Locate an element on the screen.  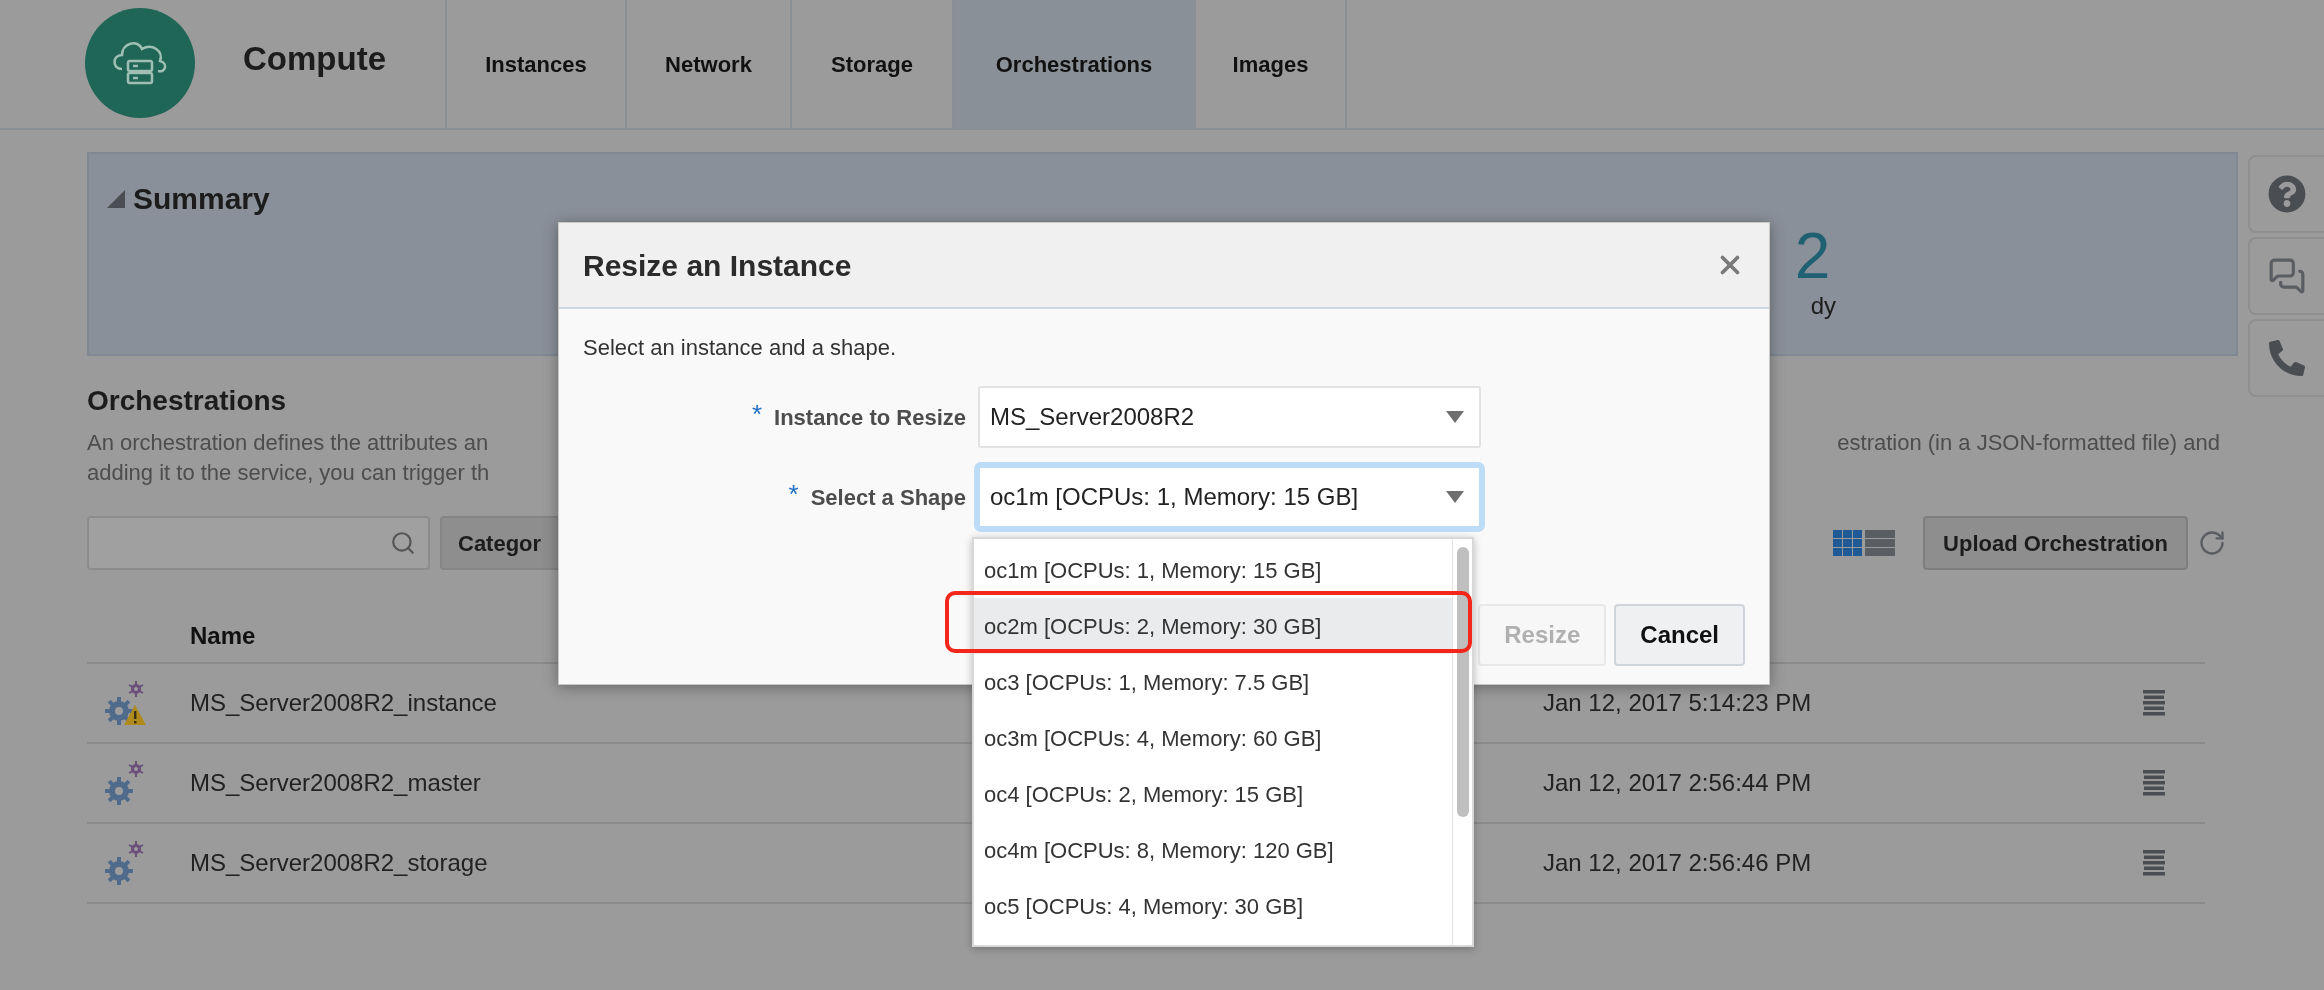
chat-button is located at coordinates (2286, 276).